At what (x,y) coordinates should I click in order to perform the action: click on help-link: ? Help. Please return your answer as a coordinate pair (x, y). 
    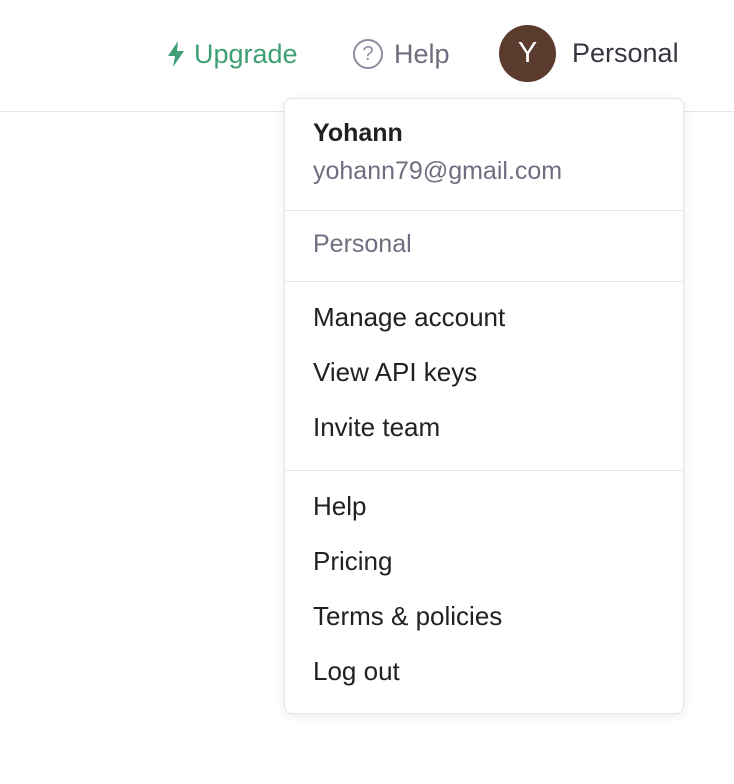
    Looking at the image, I should click on (401, 54).